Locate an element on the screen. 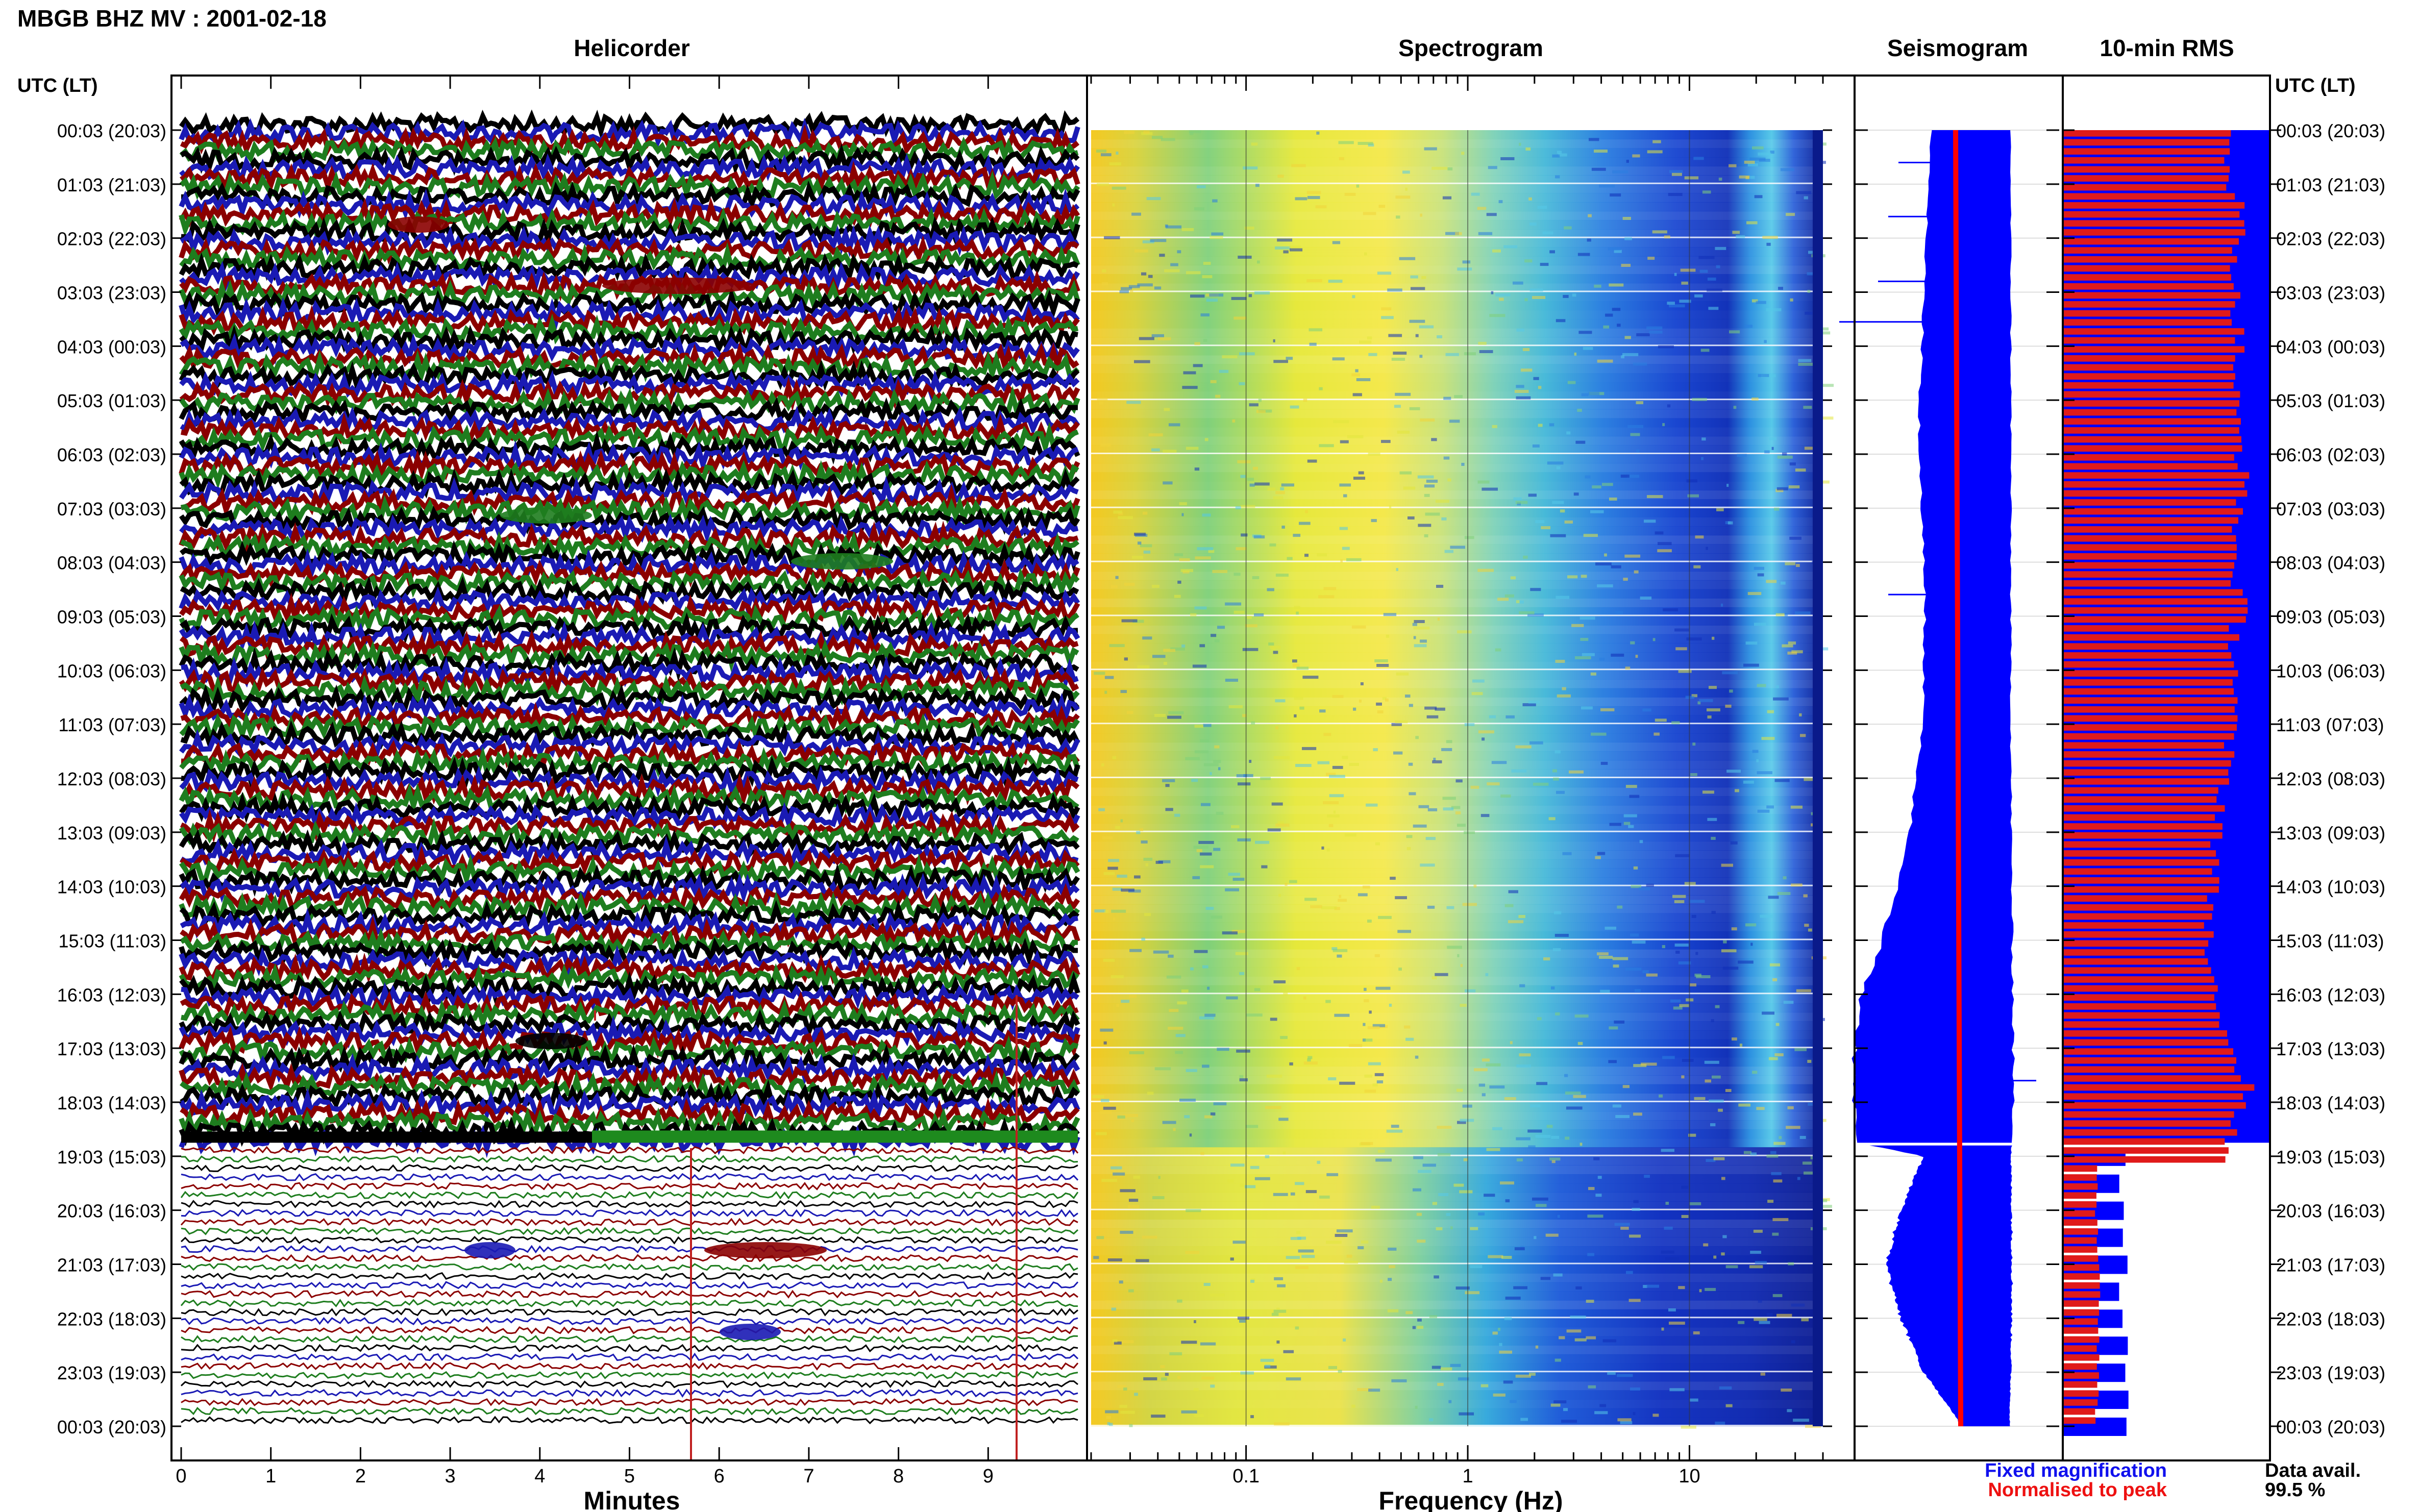  time-label-left: 00:03 (20:03) is located at coordinates (111, 130).